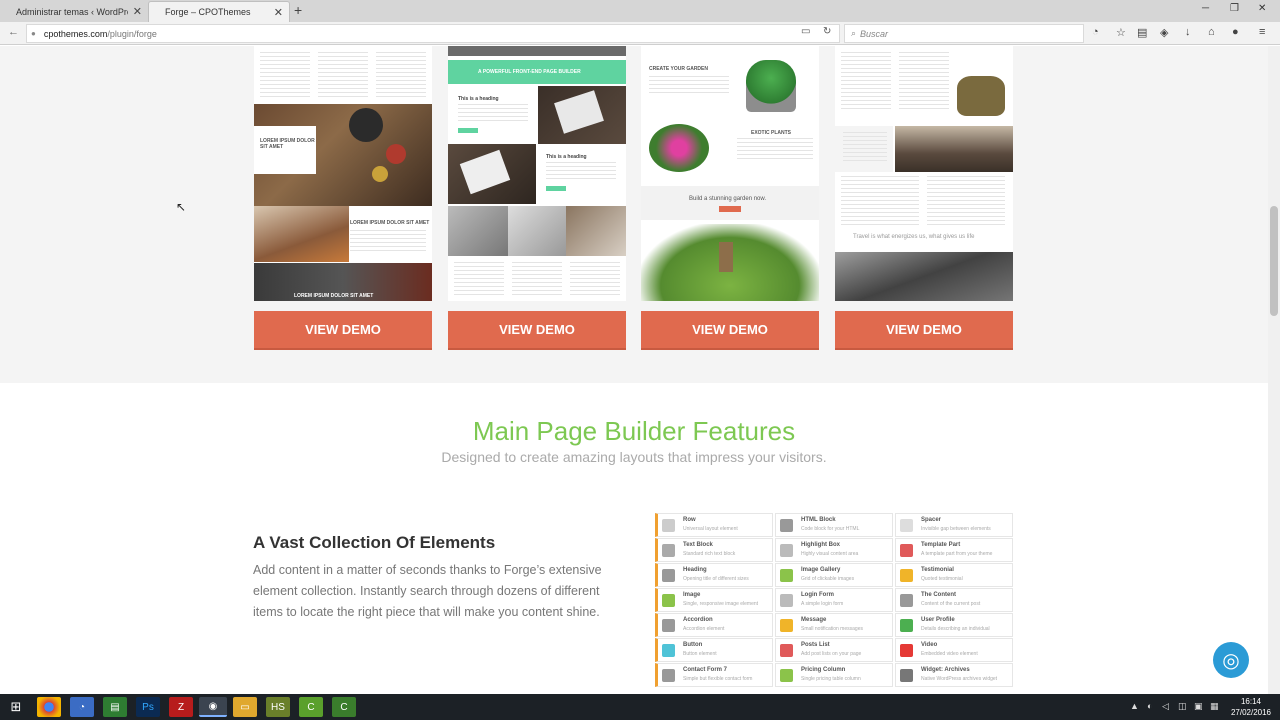 The width and height of the screenshot is (1280, 720). I want to click on download-icon: ↓, so click(1188, 32).